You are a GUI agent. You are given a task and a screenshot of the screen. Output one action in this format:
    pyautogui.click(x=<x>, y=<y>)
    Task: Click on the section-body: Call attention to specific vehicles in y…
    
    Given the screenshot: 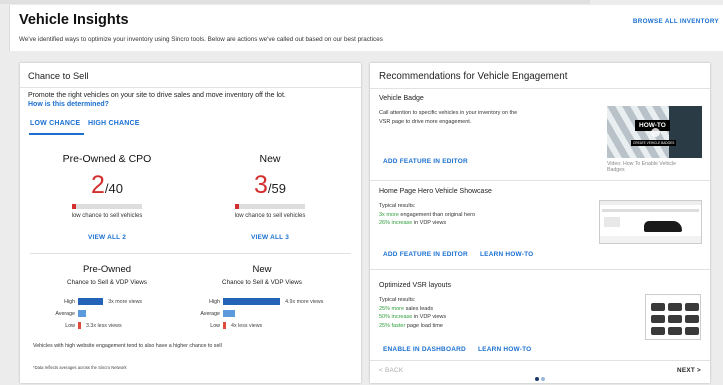 What is the action you would take?
    pyautogui.click(x=448, y=117)
    